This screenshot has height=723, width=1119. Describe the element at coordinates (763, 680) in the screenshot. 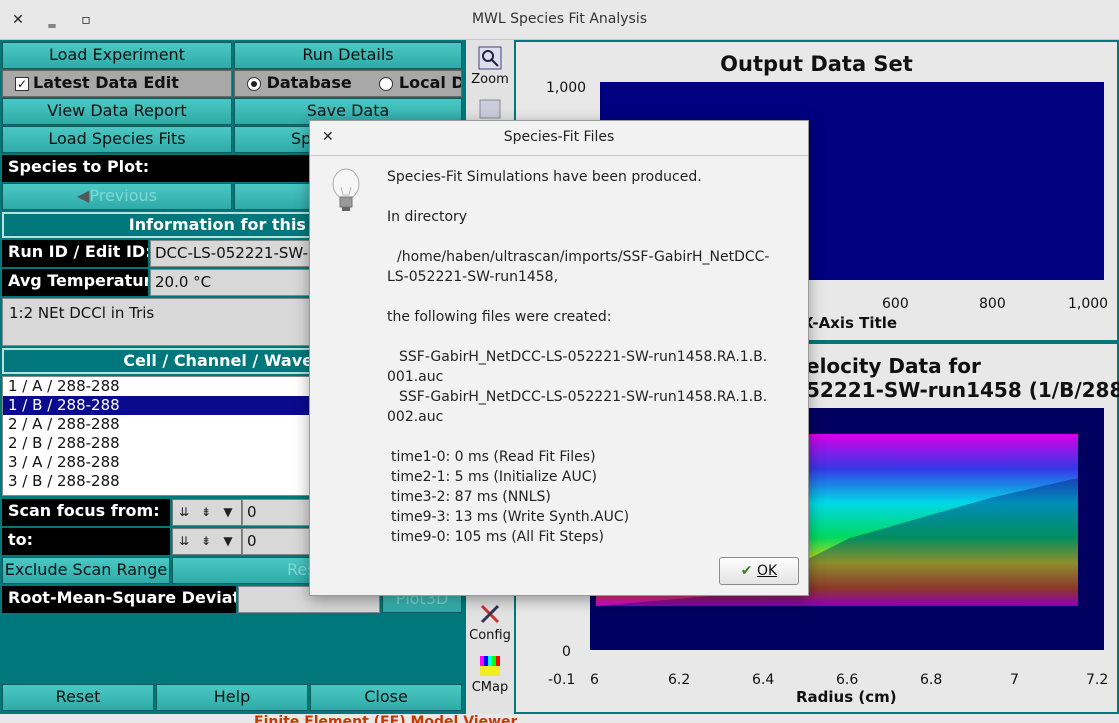

I see `x-tick-label: 6.4` at that location.